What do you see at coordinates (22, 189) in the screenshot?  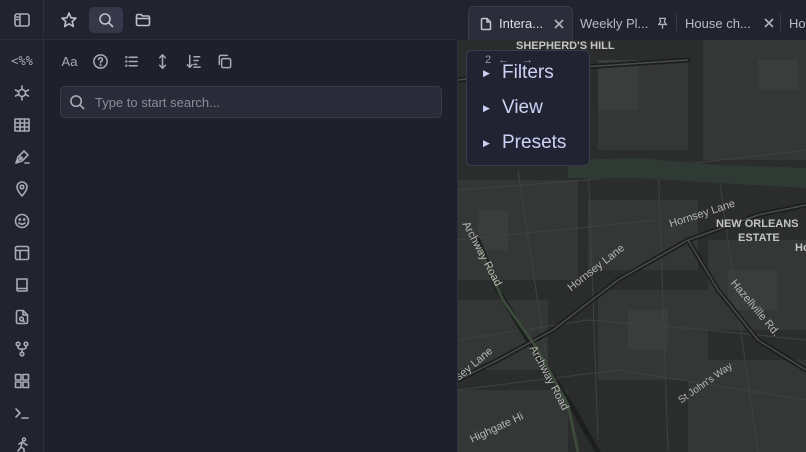 I see `map-pin-icon` at bounding box center [22, 189].